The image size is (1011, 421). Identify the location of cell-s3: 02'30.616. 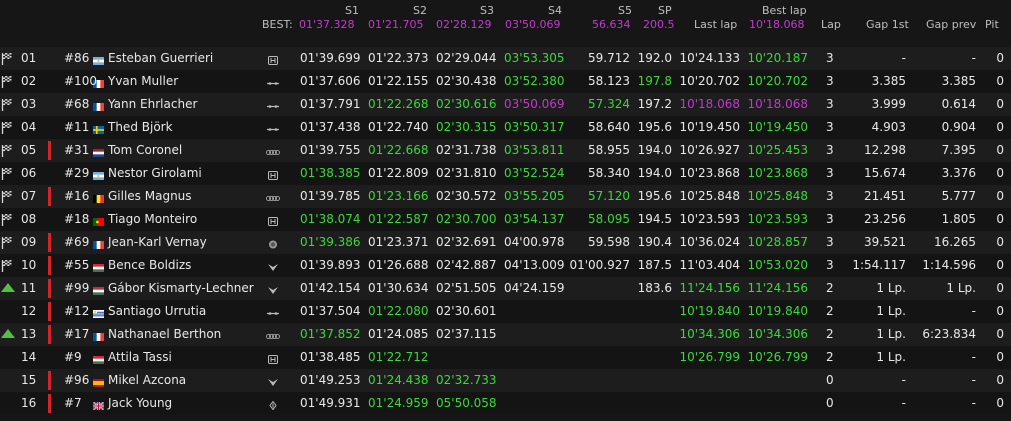
(466, 104).